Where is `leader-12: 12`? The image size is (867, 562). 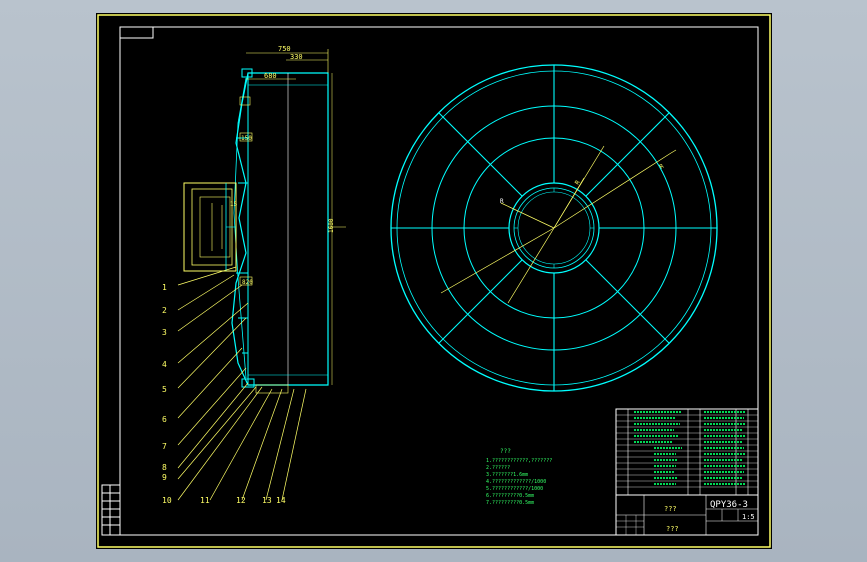 leader-12: 12 is located at coordinates (241, 500).